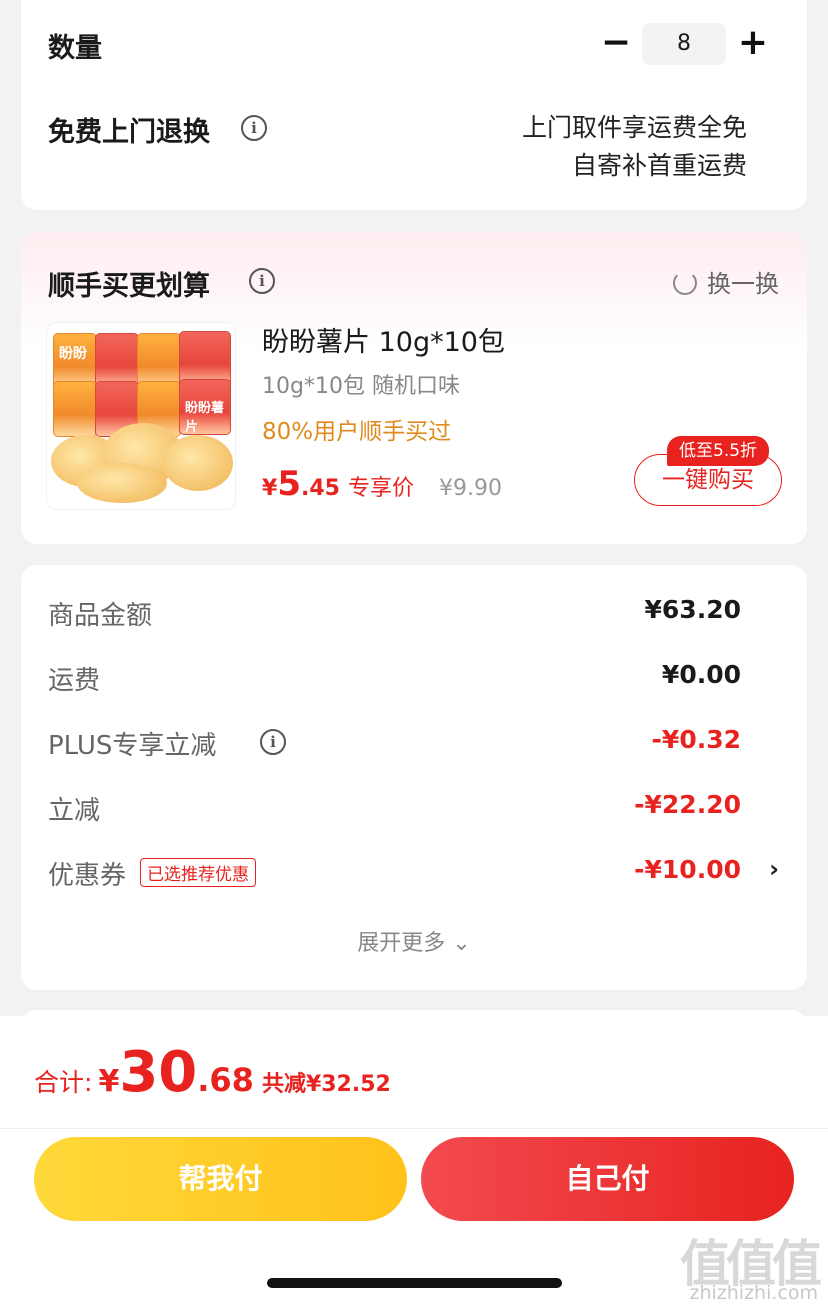 The width and height of the screenshot is (828, 1307). I want to click on summary-label: 立减, so click(74, 811).